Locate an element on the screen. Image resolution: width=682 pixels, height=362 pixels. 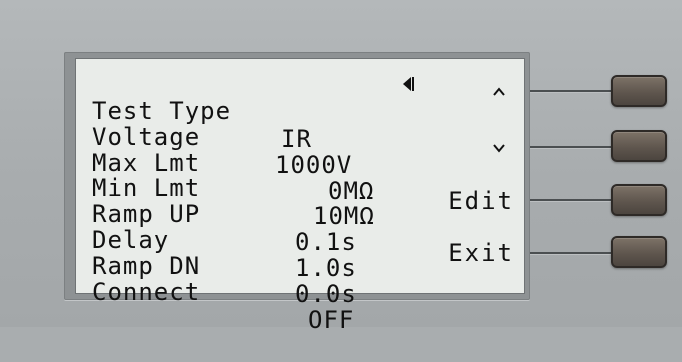
voltage-value: 1000V is located at coordinates (314, 165).